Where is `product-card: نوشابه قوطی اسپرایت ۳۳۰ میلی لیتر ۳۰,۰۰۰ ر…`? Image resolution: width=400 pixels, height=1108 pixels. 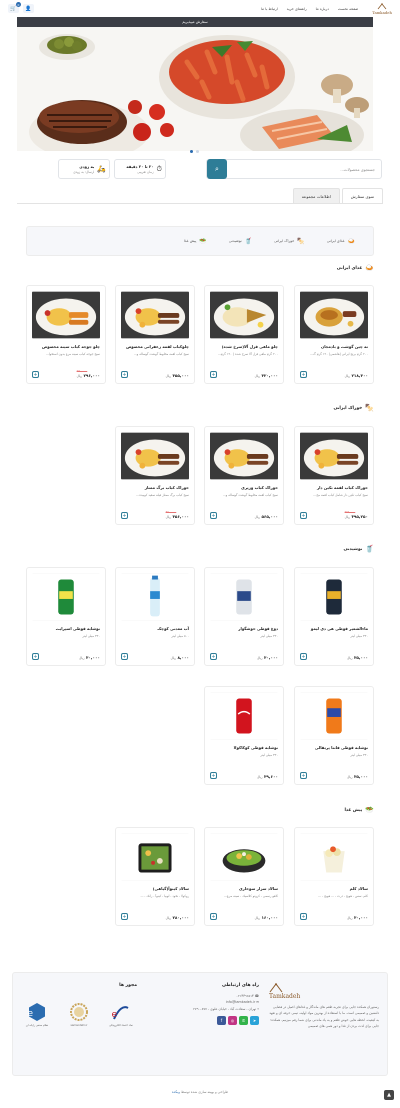 product-card: نوشابه قوطی اسپرایت ۳۳۰ میلی لیتر ۳۰,۰۰۰ ر… is located at coordinates (66, 616).